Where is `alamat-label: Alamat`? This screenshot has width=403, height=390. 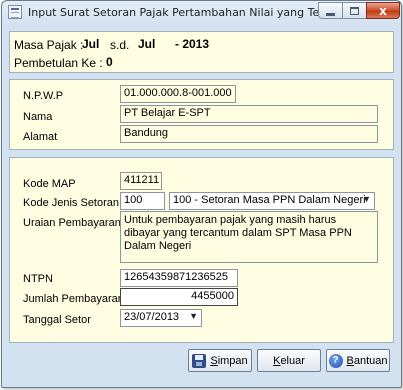
alamat-label: Alamat is located at coordinates (40, 137).